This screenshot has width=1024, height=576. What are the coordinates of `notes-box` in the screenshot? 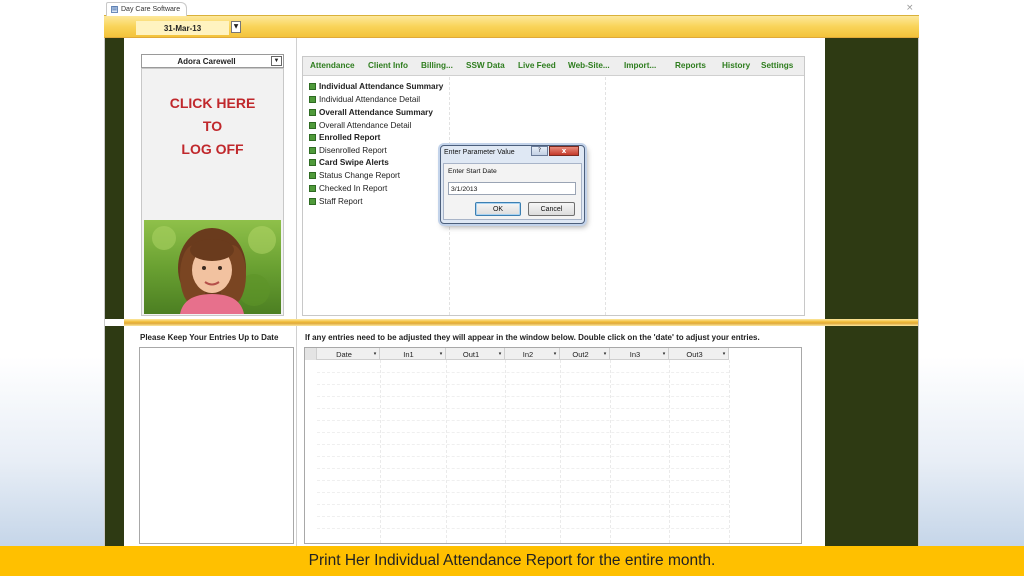 It's located at (216, 445).